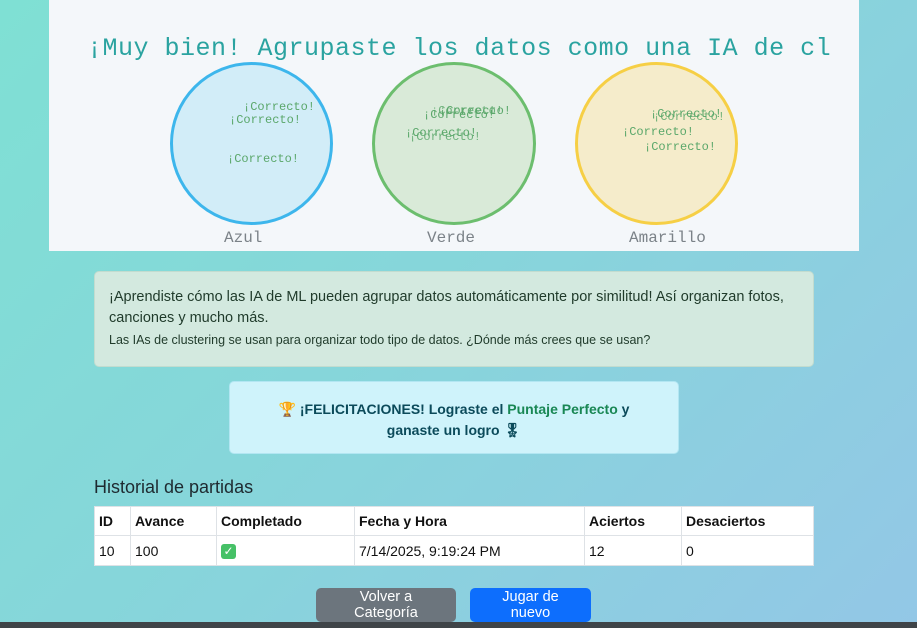  Describe the element at coordinates (112, 521) in the screenshot. I see `column-header: ID` at that location.